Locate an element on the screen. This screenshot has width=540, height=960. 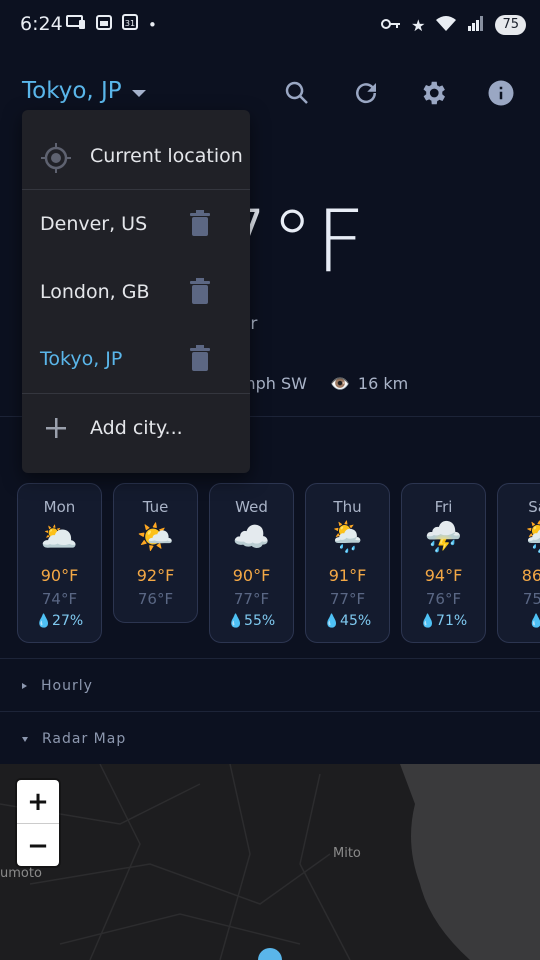
cloud-icon: ☁️ is located at coordinates (251, 537).